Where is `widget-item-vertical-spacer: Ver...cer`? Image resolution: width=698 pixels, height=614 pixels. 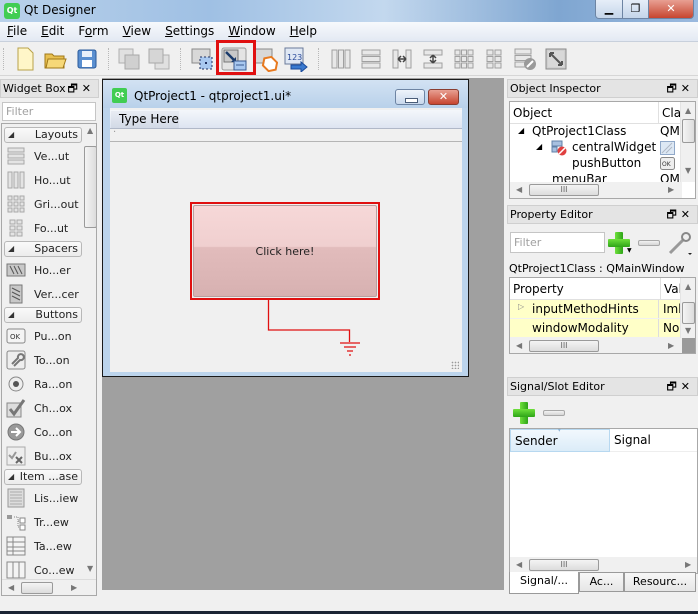 widget-item-vertical-spacer: Ver...cer is located at coordinates (42, 294).